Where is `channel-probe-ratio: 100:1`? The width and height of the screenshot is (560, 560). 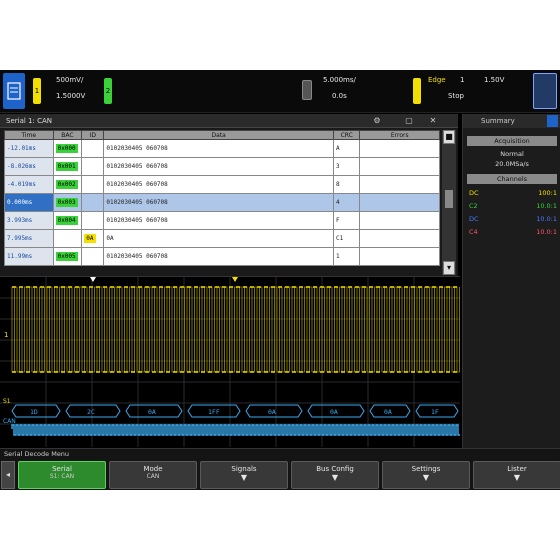
channel-probe-ratio: 100:1 is located at coordinates (547, 193).